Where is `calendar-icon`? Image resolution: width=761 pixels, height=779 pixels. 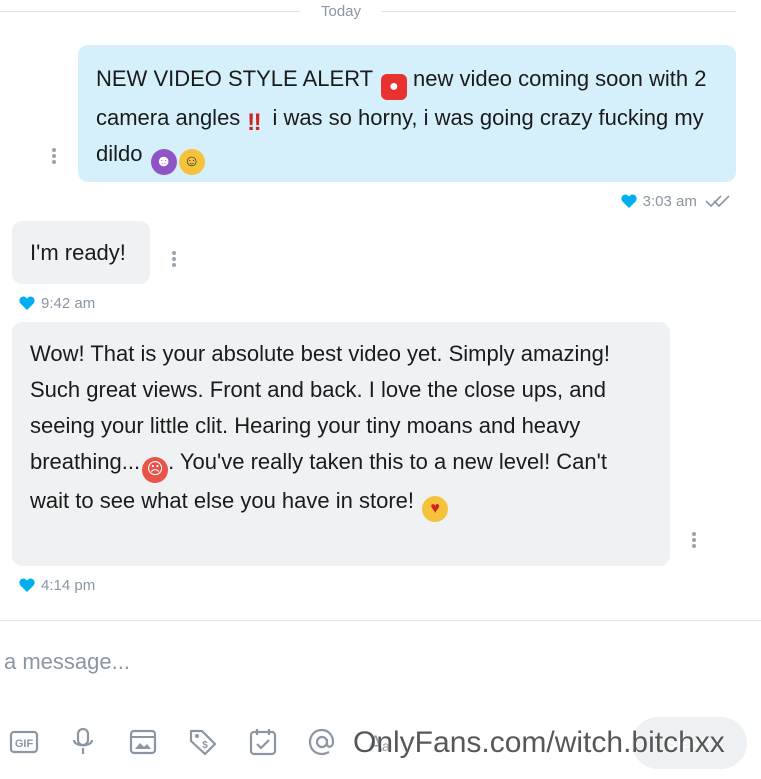
calendar-icon is located at coordinates (263, 742).